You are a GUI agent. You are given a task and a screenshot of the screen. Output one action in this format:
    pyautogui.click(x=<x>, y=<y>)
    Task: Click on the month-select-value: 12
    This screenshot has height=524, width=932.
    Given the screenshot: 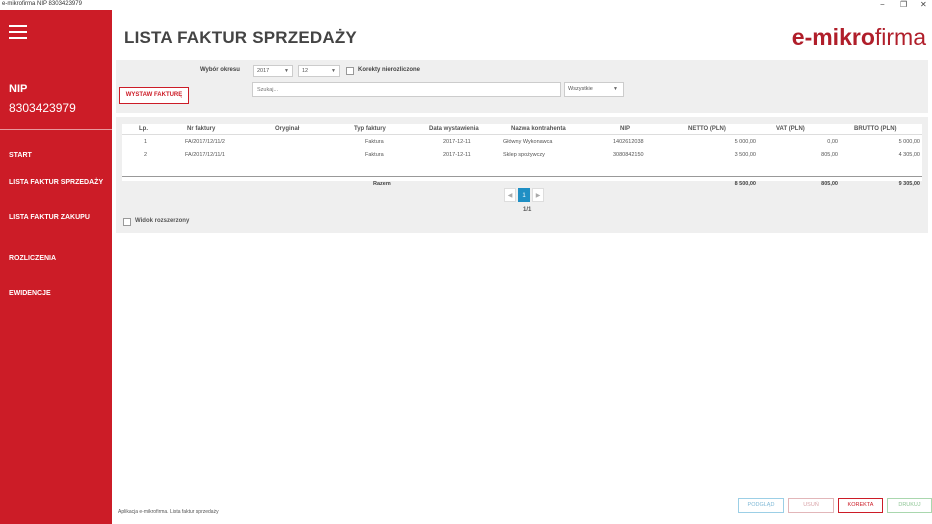 What is the action you would take?
    pyautogui.click(x=305, y=71)
    